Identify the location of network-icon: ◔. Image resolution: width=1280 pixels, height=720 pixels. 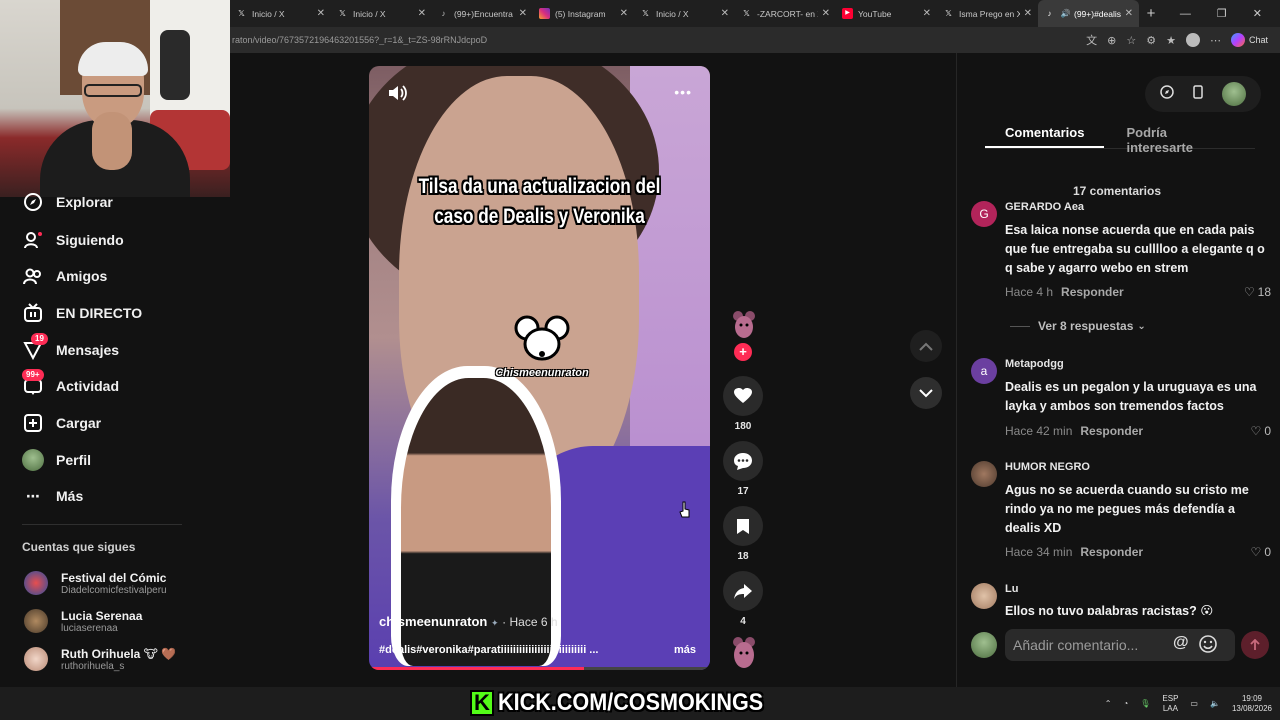
(1125, 703).